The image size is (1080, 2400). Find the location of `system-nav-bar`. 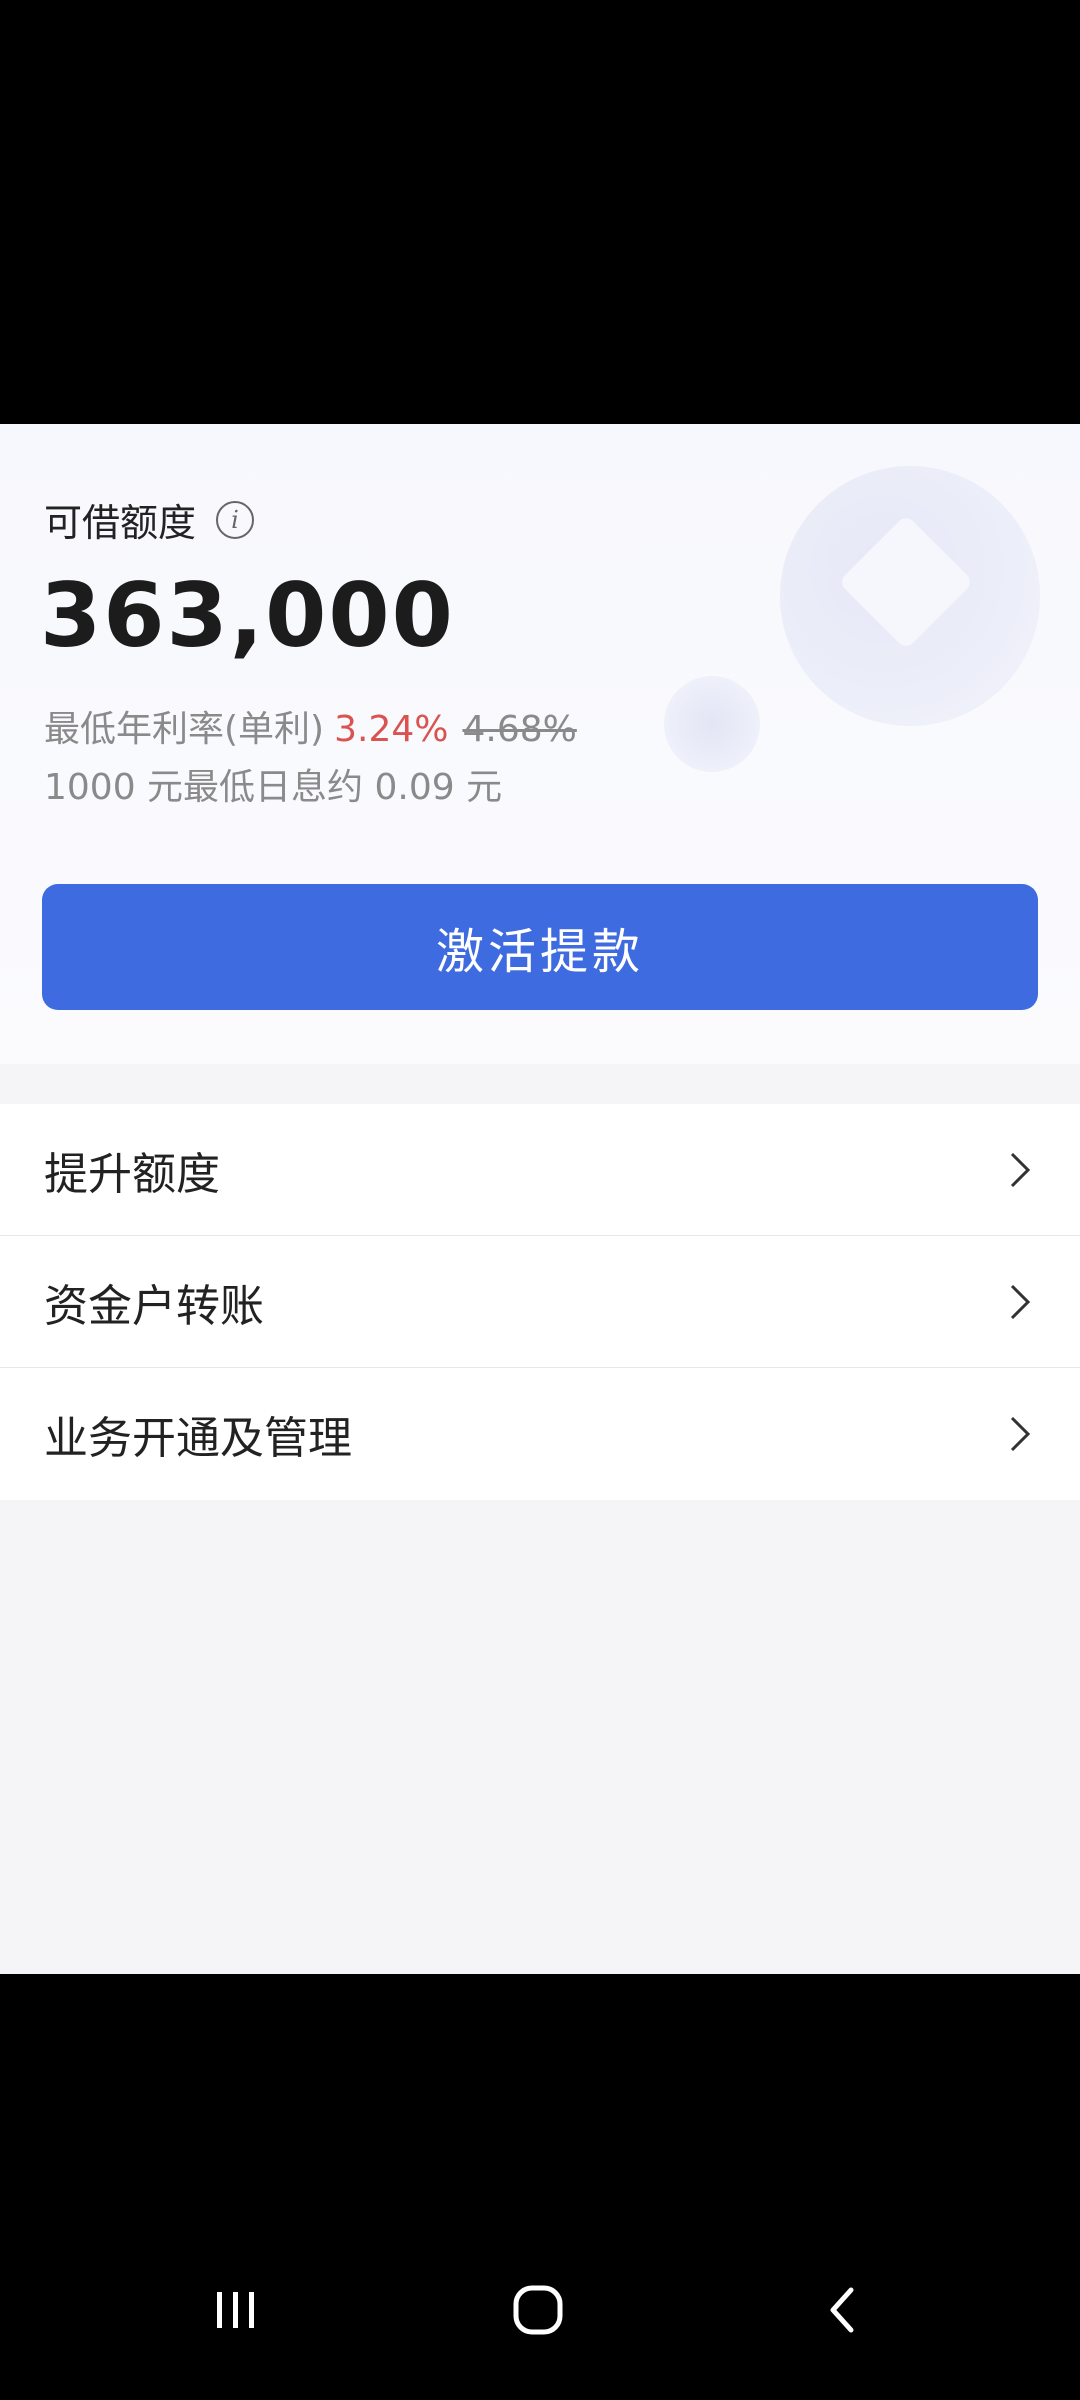

system-nav-bar is located at coordinates (540, 2325).